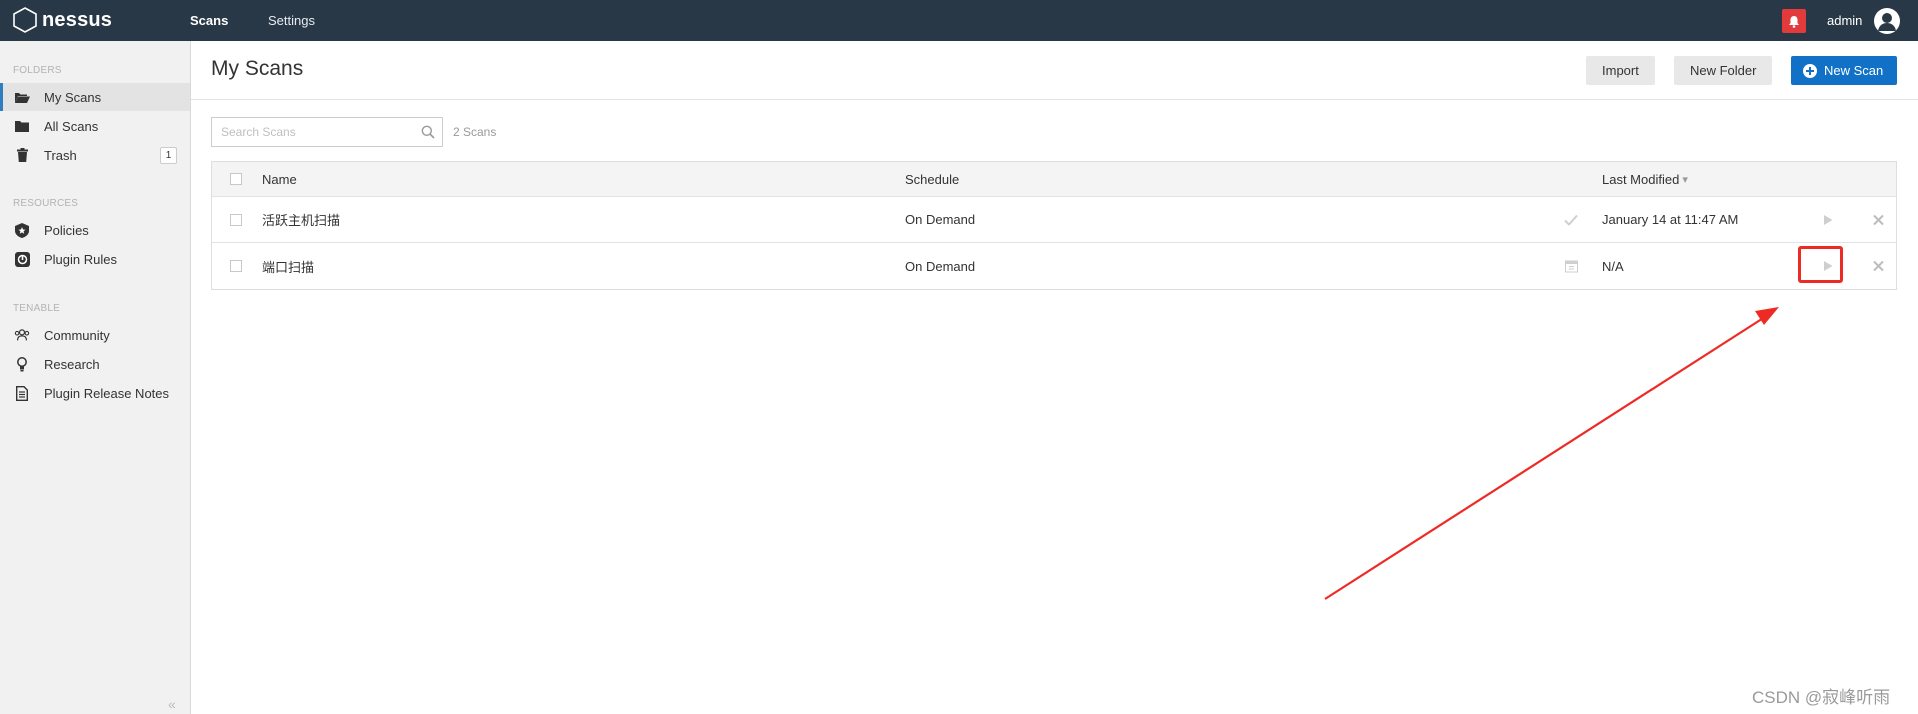 The width and height of the screenshot is (1918, 714). Describe the element at coordinates (1821, 697) in the screenshot. I see `watermark-text: CSDN @寂峰听雨` at that location.